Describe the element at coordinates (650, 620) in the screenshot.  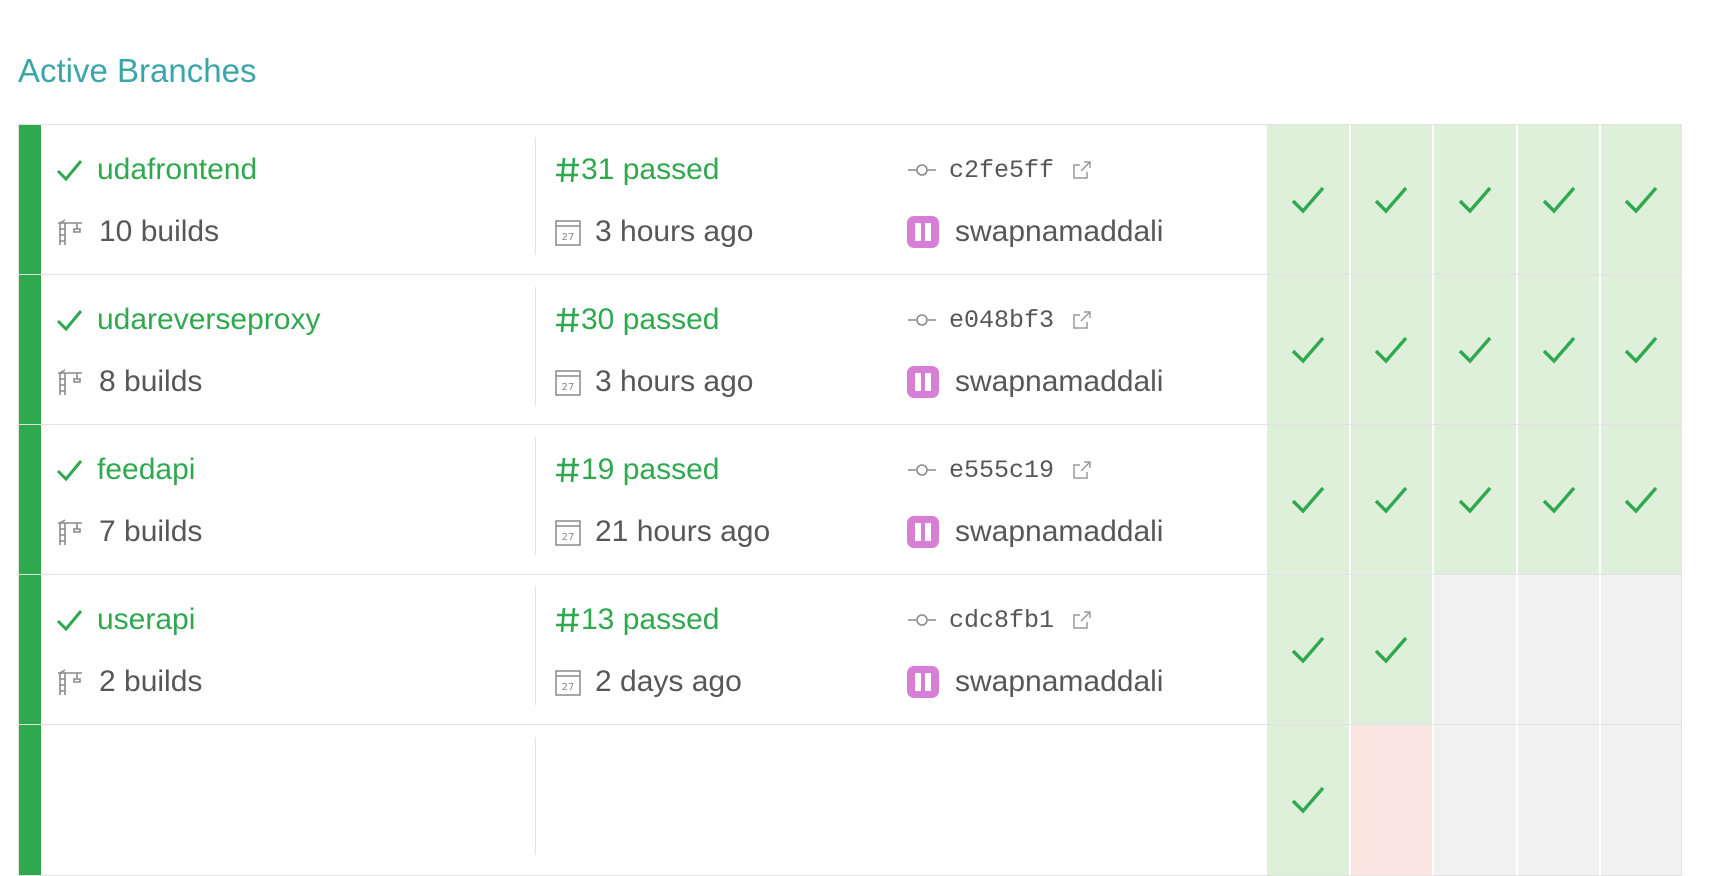
I see `build-status-link: 13 passed` at that location.